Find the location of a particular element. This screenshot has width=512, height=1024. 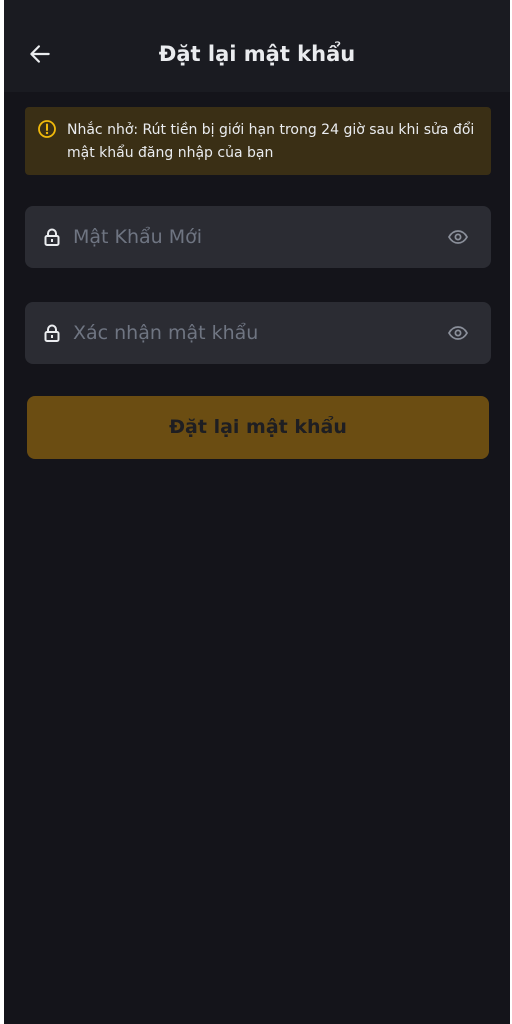

reset-password-button: Đặt lại mật khẩu is located at coordinates (258, 427).